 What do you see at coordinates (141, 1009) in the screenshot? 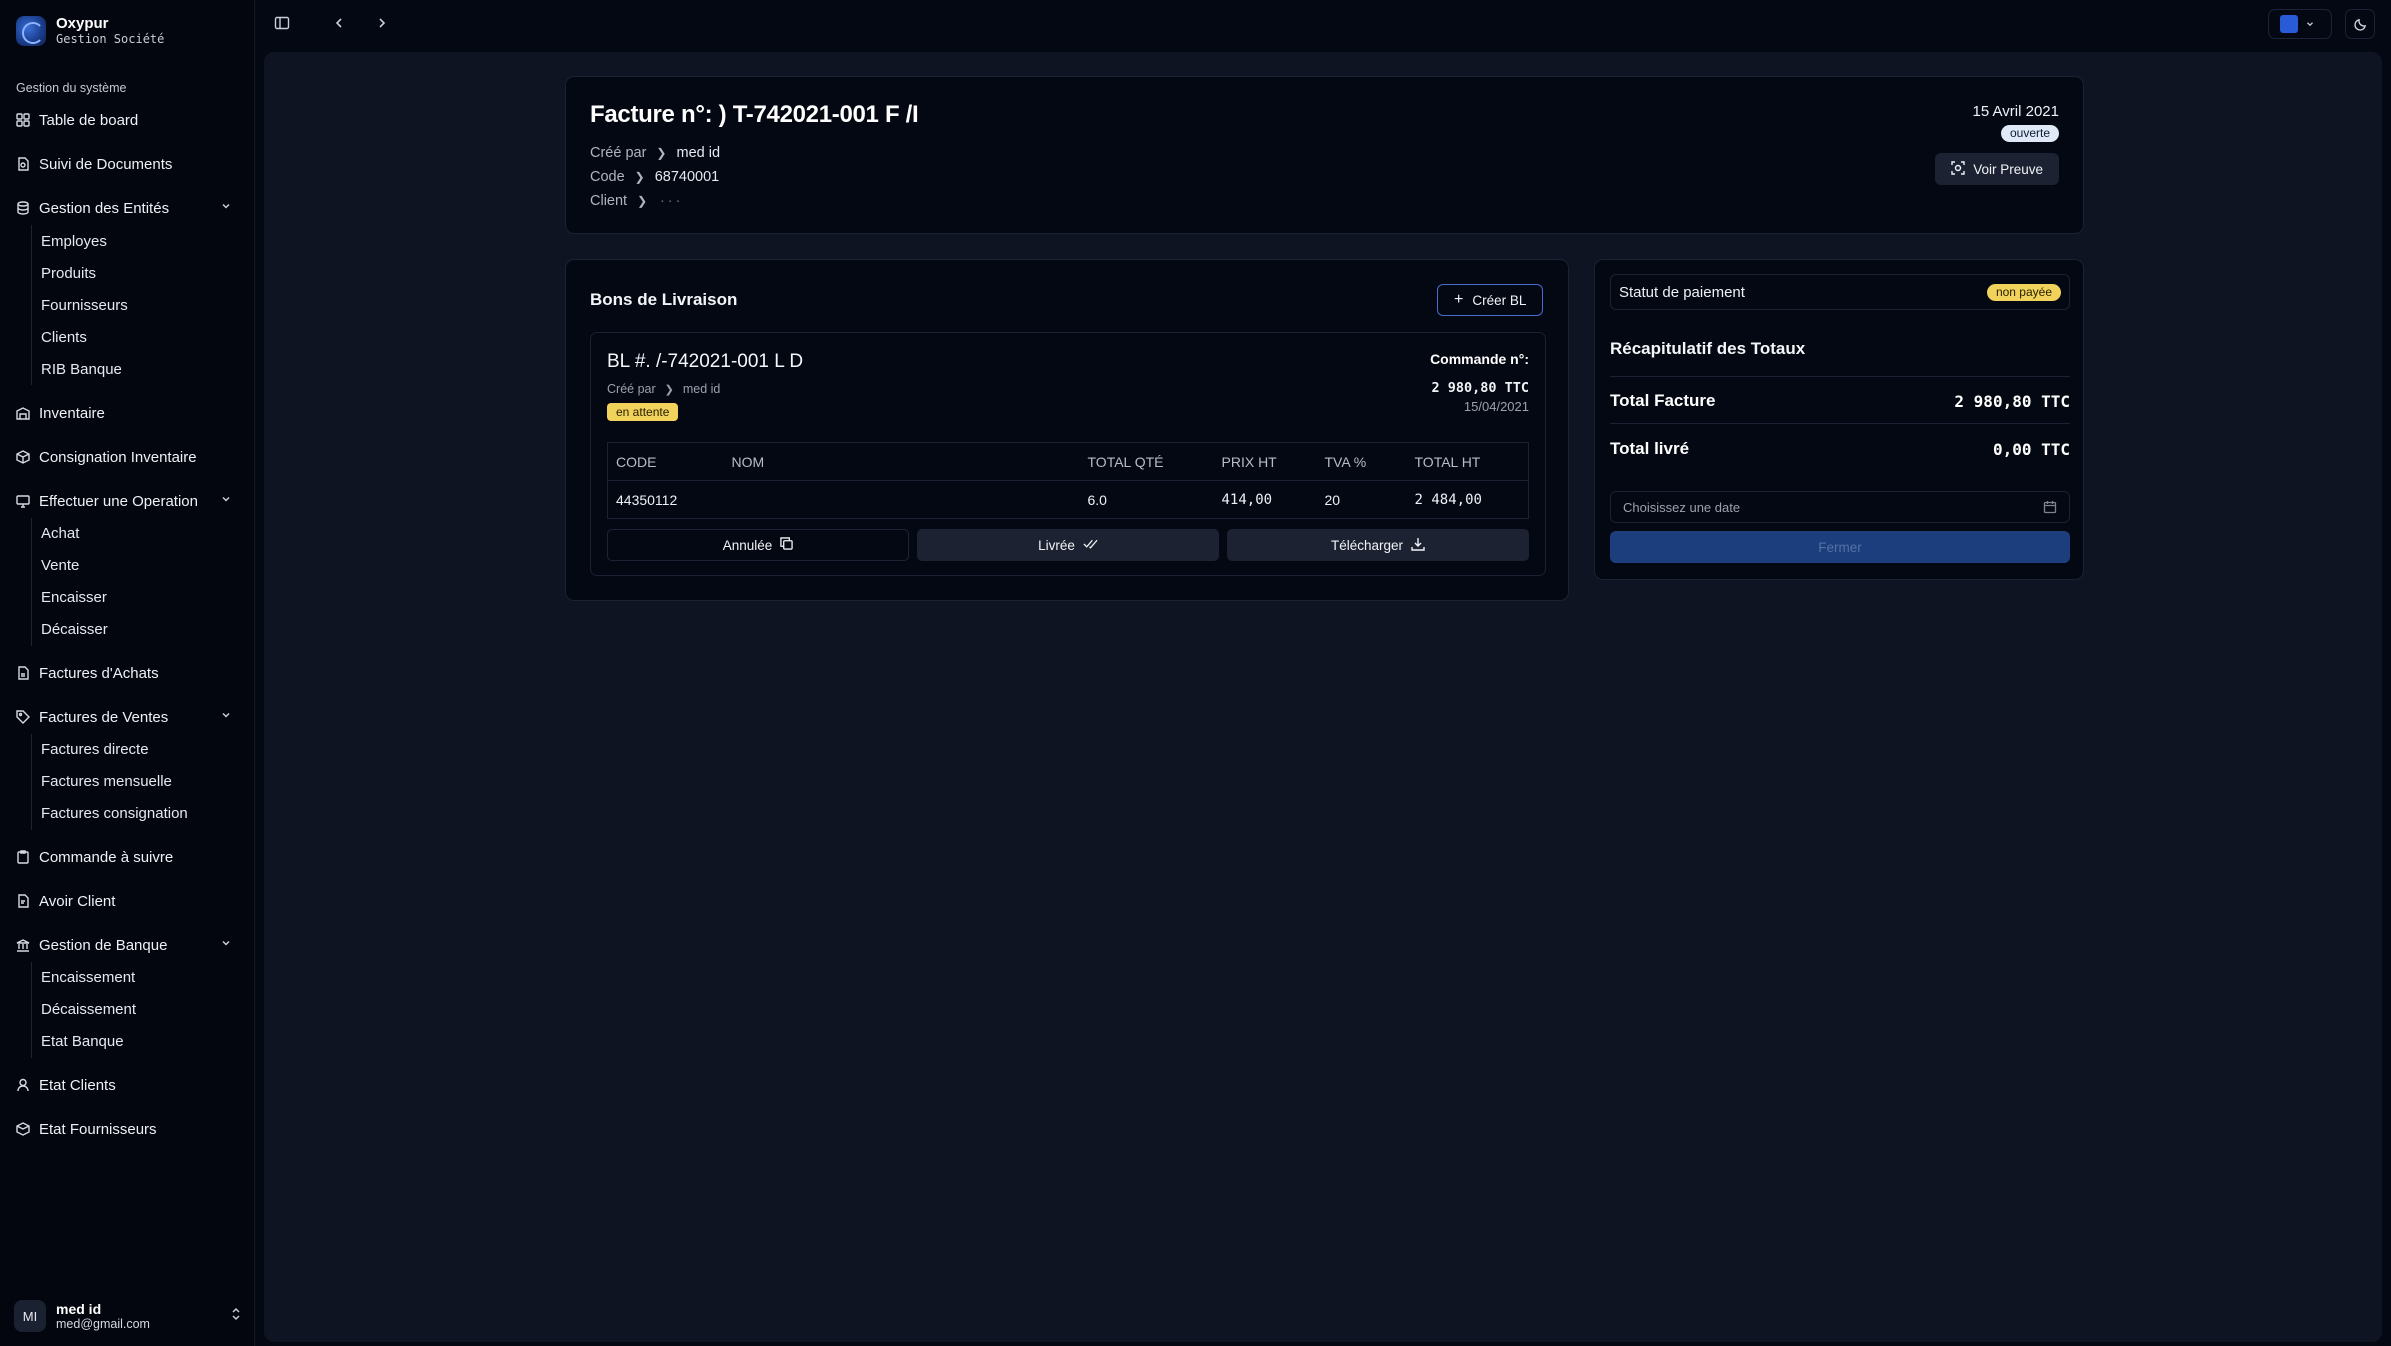
I see `sidebar-subitem-decaissement: Décaissement` at bounding box center [141, 1009].